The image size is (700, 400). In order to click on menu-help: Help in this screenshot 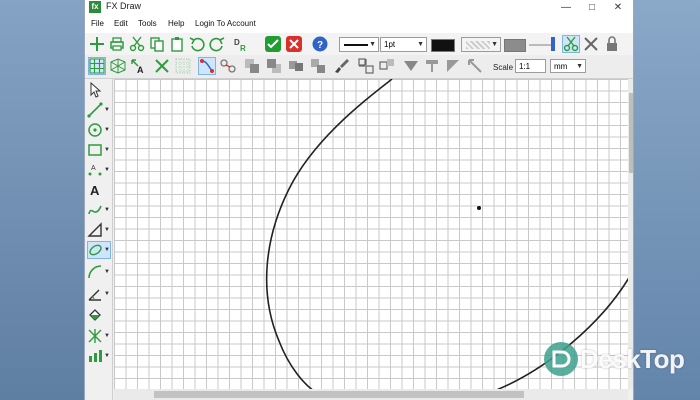, I will do `click(176, 23)`.